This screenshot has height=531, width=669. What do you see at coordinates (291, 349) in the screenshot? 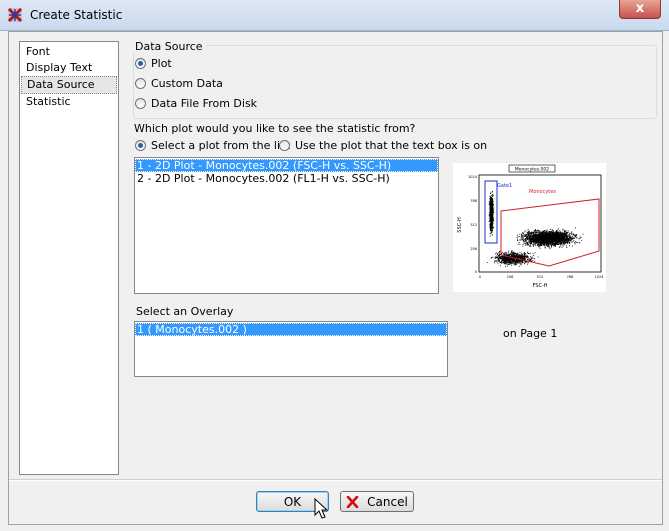
I see `overlay-listbox: 1 ( Monocytes.002 )` at bounding box center [291, 349].